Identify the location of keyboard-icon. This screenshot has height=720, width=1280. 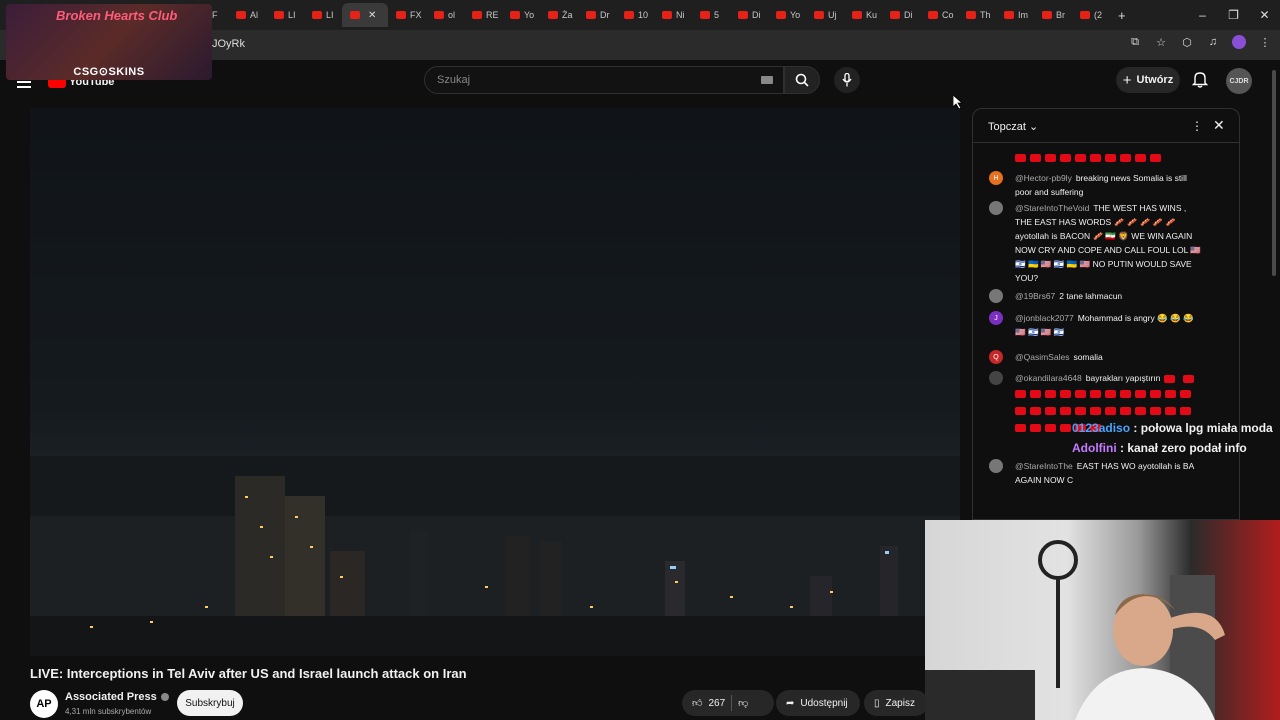
(767, 80).